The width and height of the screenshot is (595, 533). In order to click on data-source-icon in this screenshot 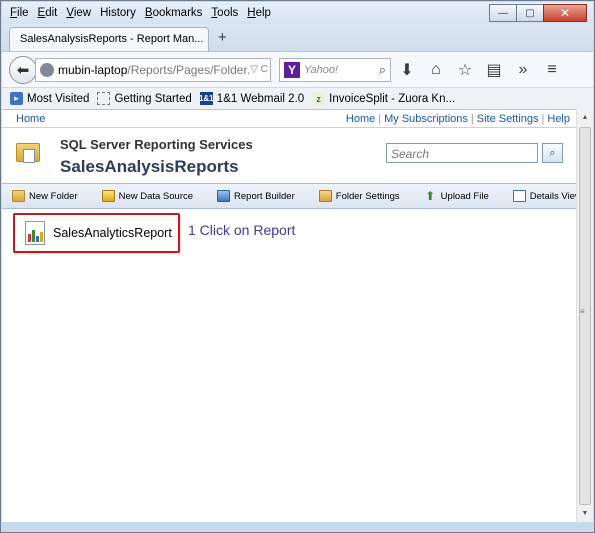, I will do `click(108, 196)`.